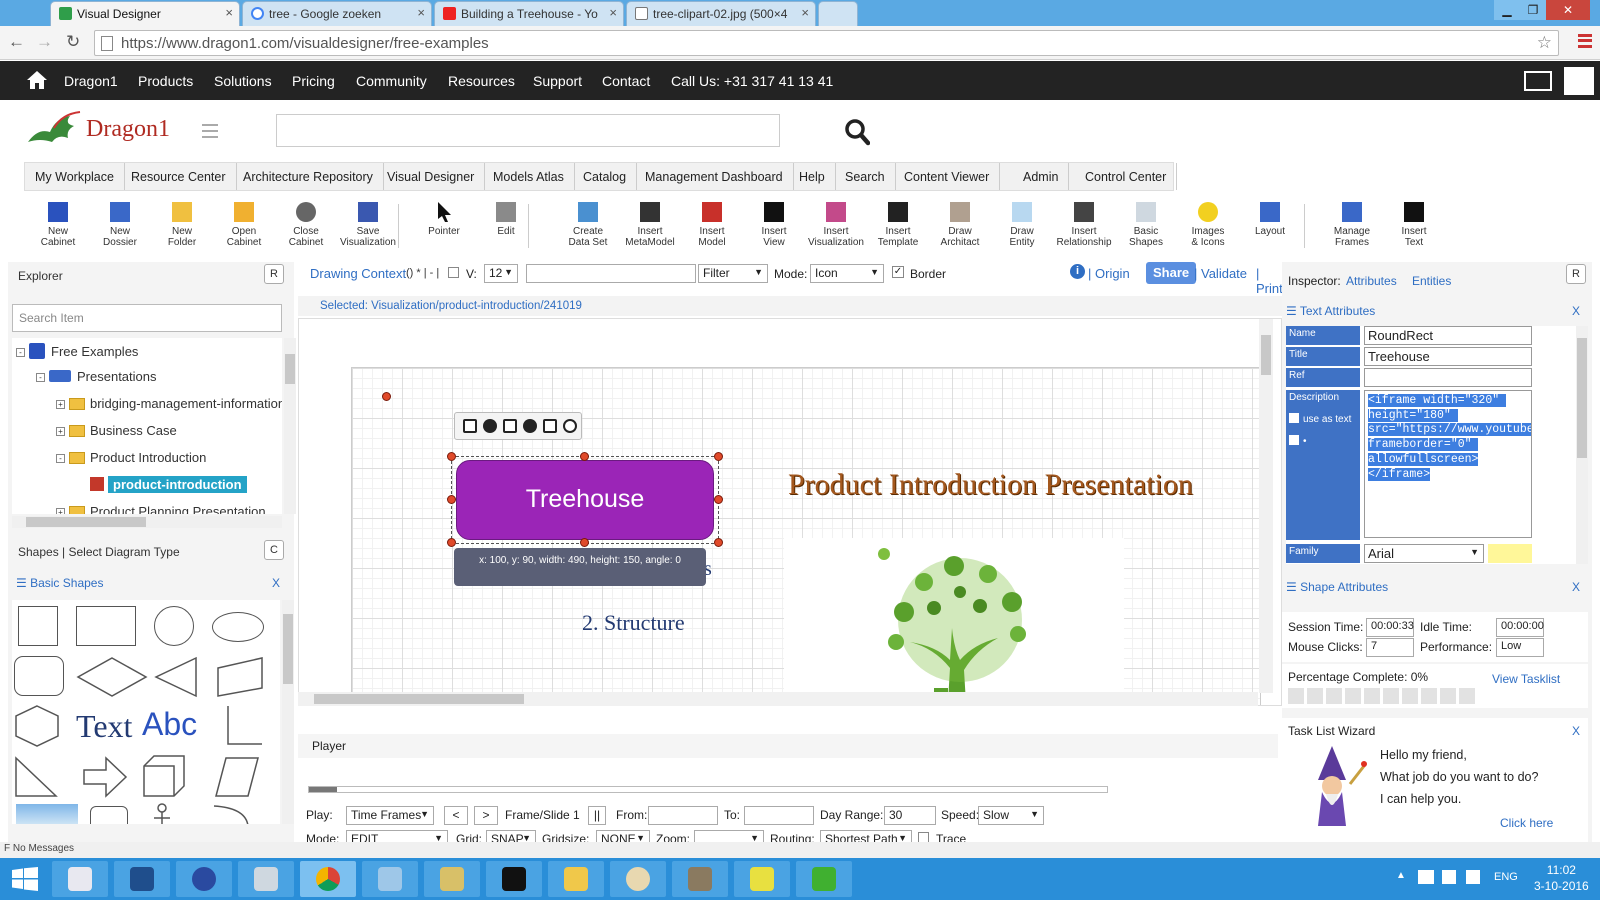 The width and height of the screenshot is (1600, 900). I want to click on toolbar-insert-relationship-button: Insert Relationship, so click(1084, 225).